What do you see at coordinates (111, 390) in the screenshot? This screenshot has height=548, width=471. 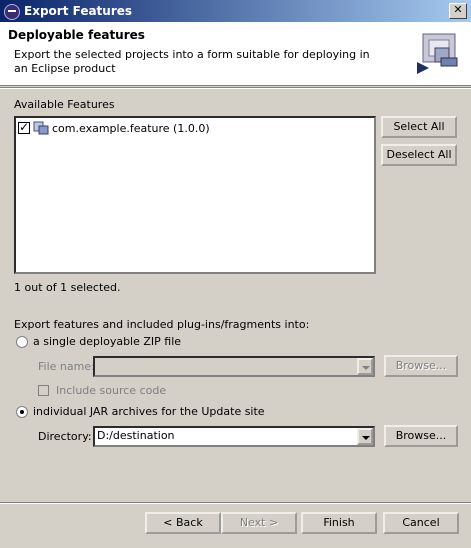 I see `include-source-label: Include source code` at bounding box center [111, 390].